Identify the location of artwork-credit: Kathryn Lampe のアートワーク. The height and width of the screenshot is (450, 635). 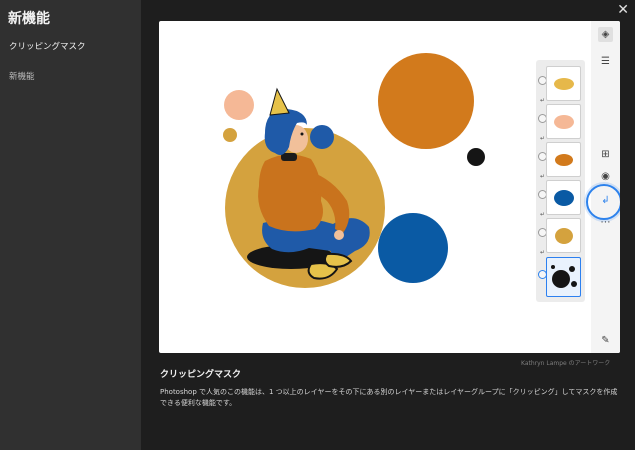
(566, 363).